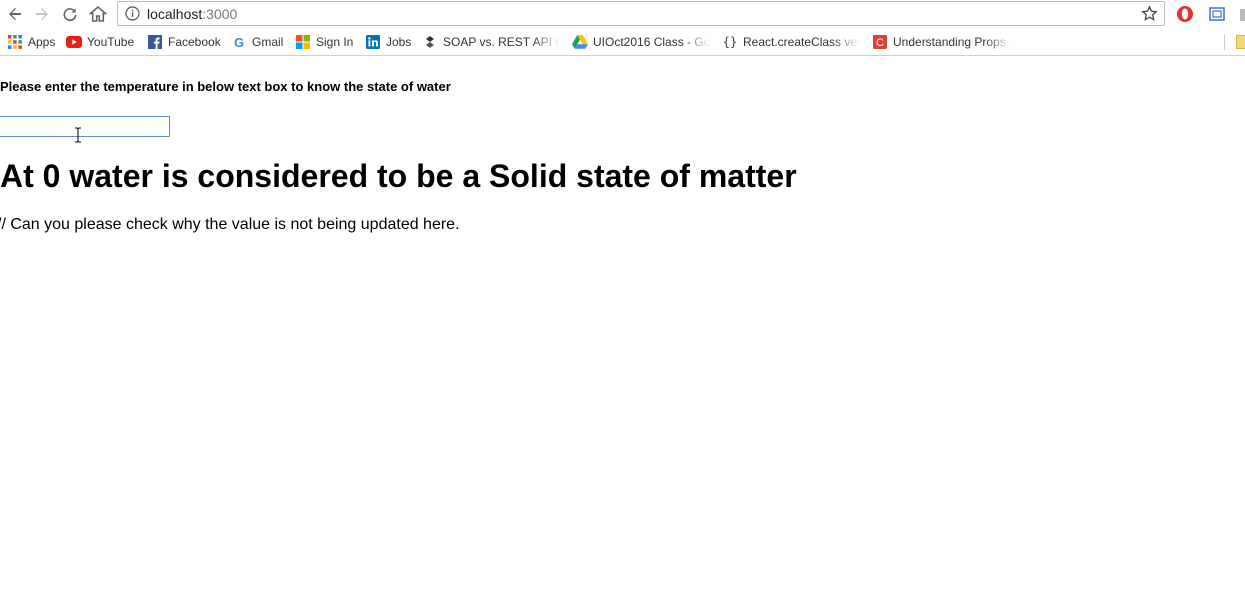  Describe the element at coordinates (501, 42) in the screenshot. I see `bookmark-label: SOAP vs. REST API Ch` at that location.